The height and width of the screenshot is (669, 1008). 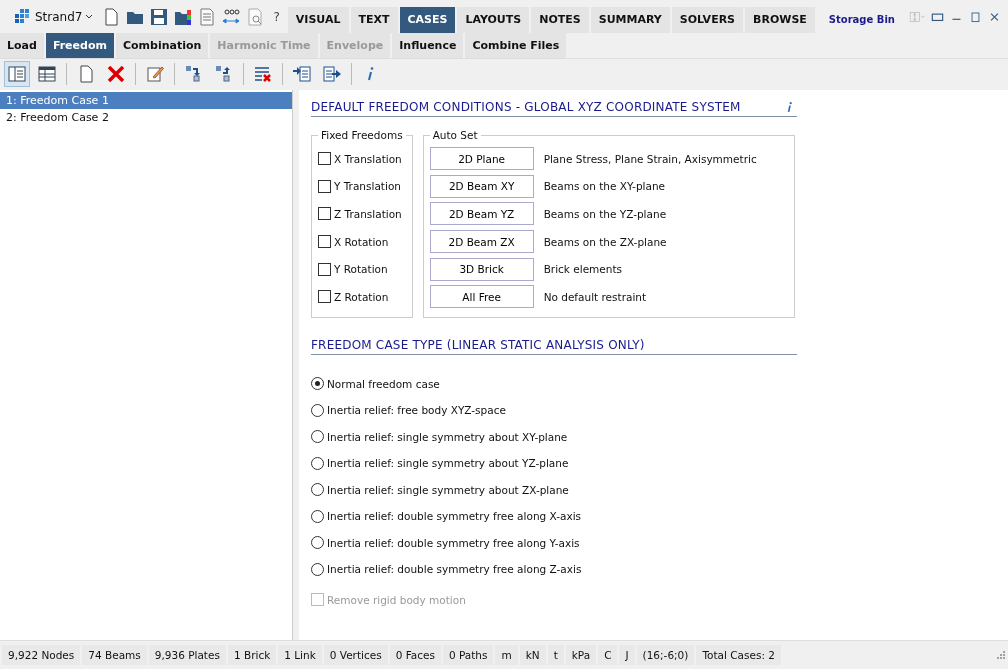 What do you see at coordinates (481, 269) in the screenshot?
I see `auto-set-button: 3D Brick` at bounding box center [481, 269].